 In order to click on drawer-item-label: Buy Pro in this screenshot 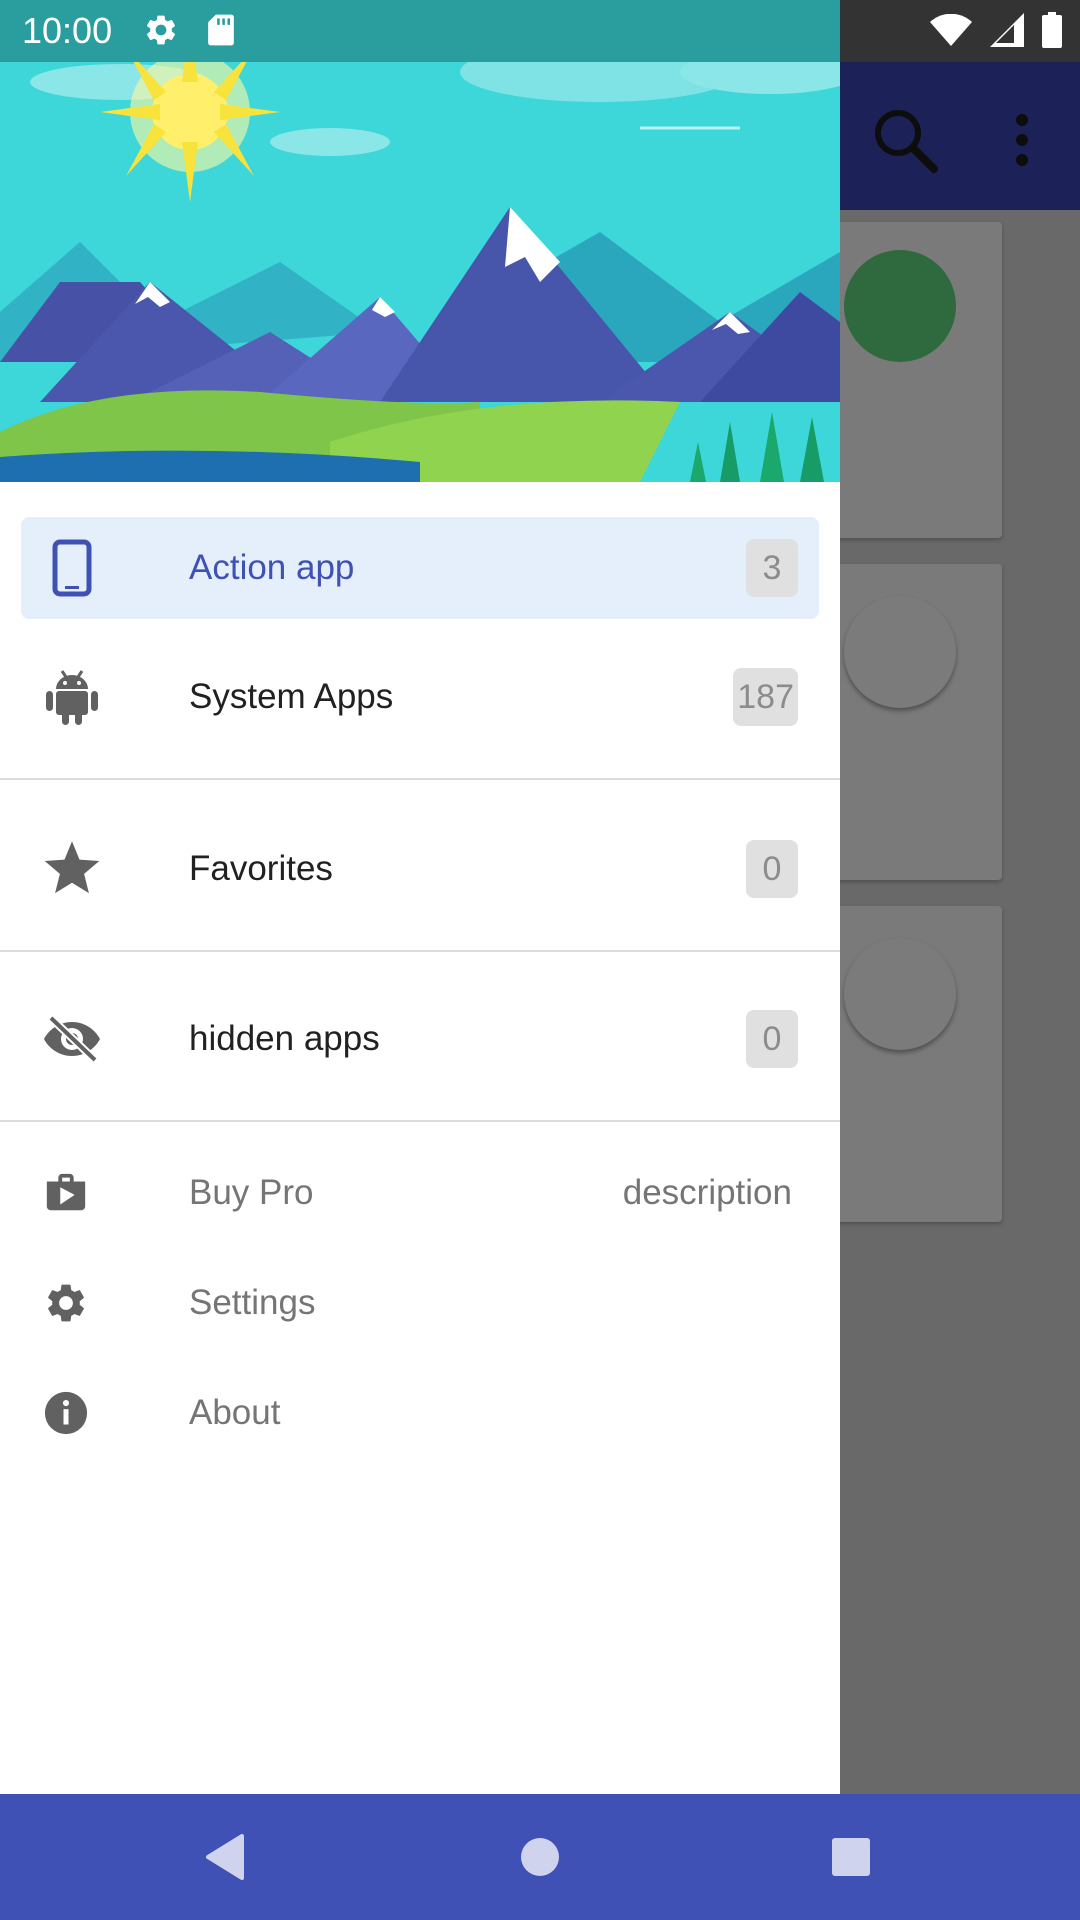, I will do `click(251, 1192)`.